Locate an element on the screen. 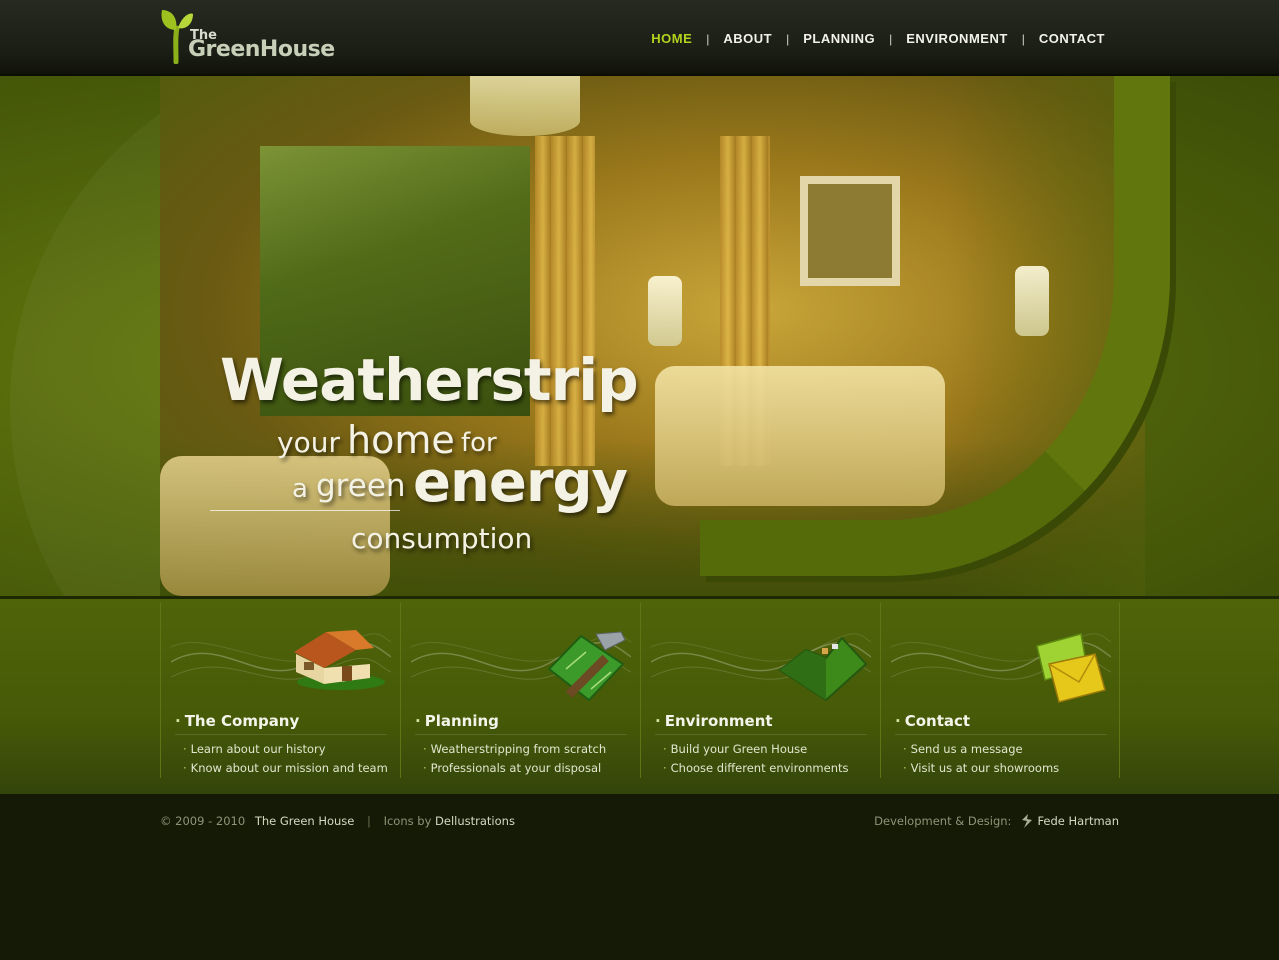 Image resolution: width=1279 pixels, height=960 pixels. feature-link: · Send us a message is located at coordinates (963, 749).